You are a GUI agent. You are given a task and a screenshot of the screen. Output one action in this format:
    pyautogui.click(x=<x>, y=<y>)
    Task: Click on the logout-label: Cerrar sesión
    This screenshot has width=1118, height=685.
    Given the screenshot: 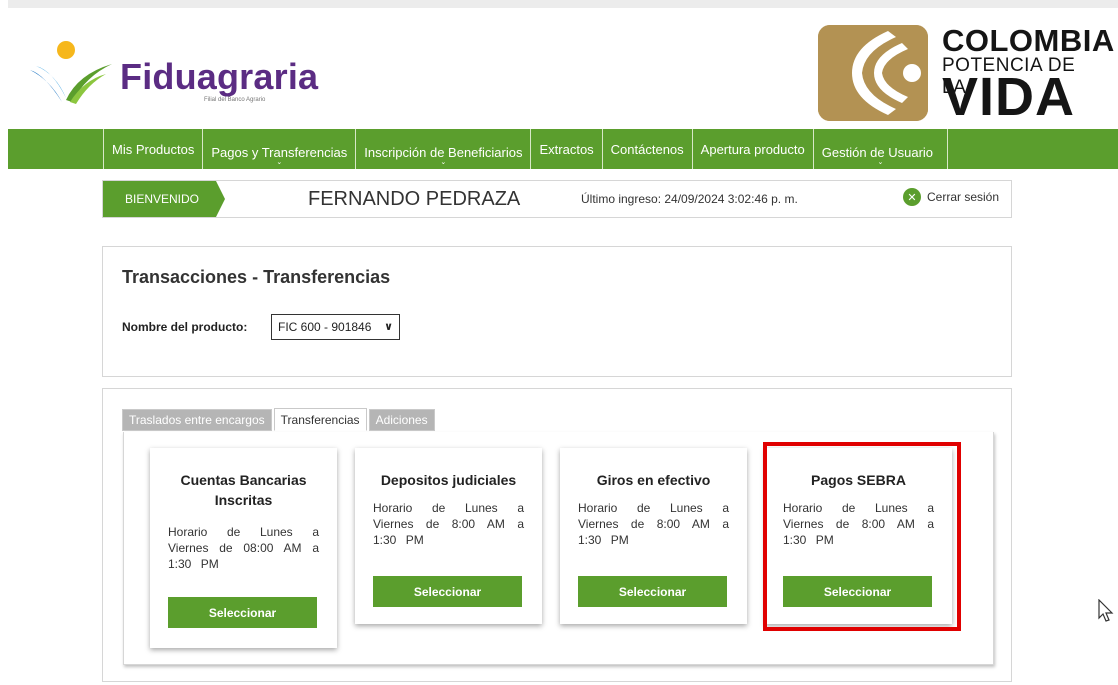 What is the action you would take?
    pyautogui.click(x=963, y=197)
    